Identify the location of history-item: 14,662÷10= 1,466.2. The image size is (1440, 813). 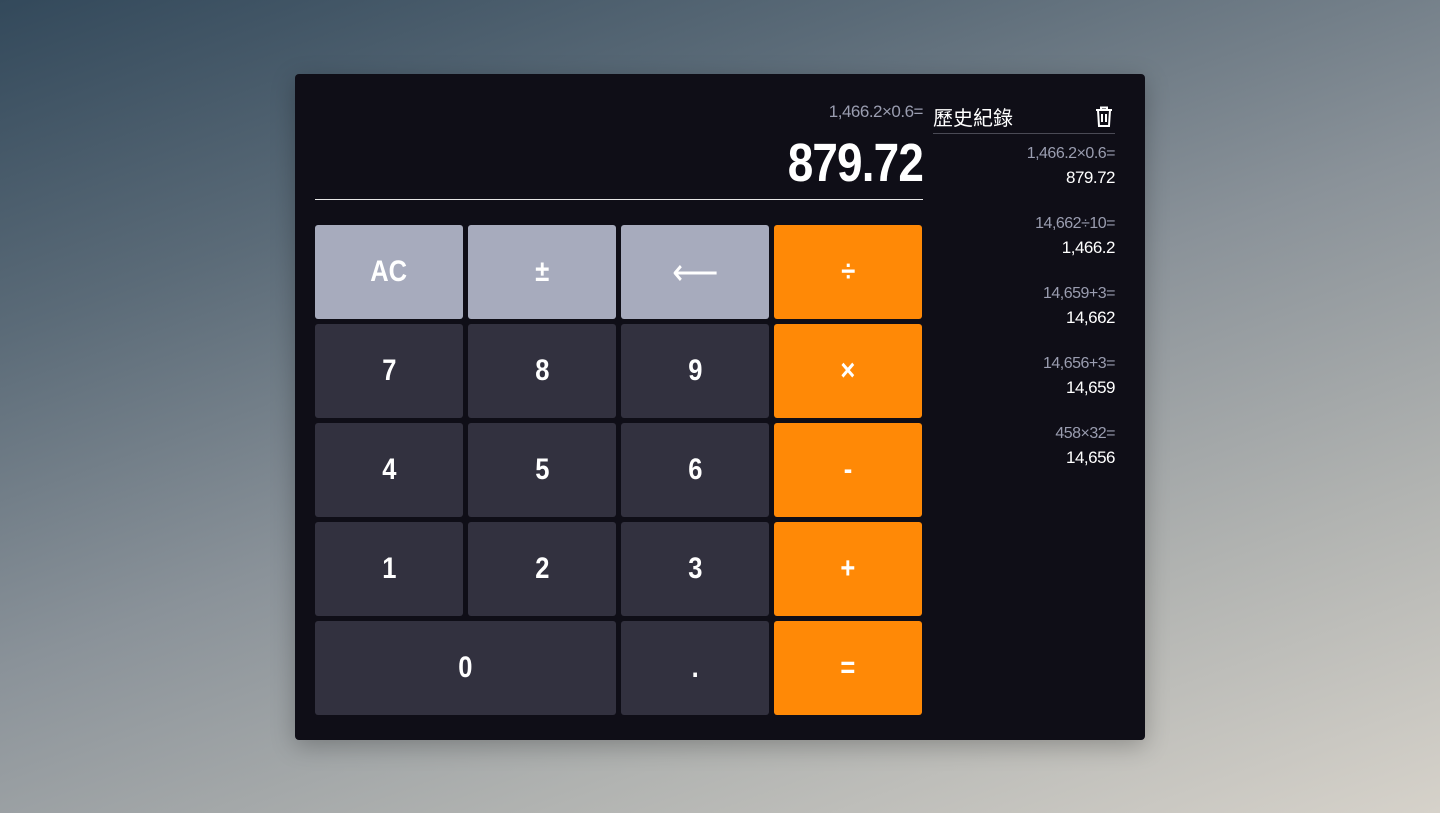
(1024, 238).